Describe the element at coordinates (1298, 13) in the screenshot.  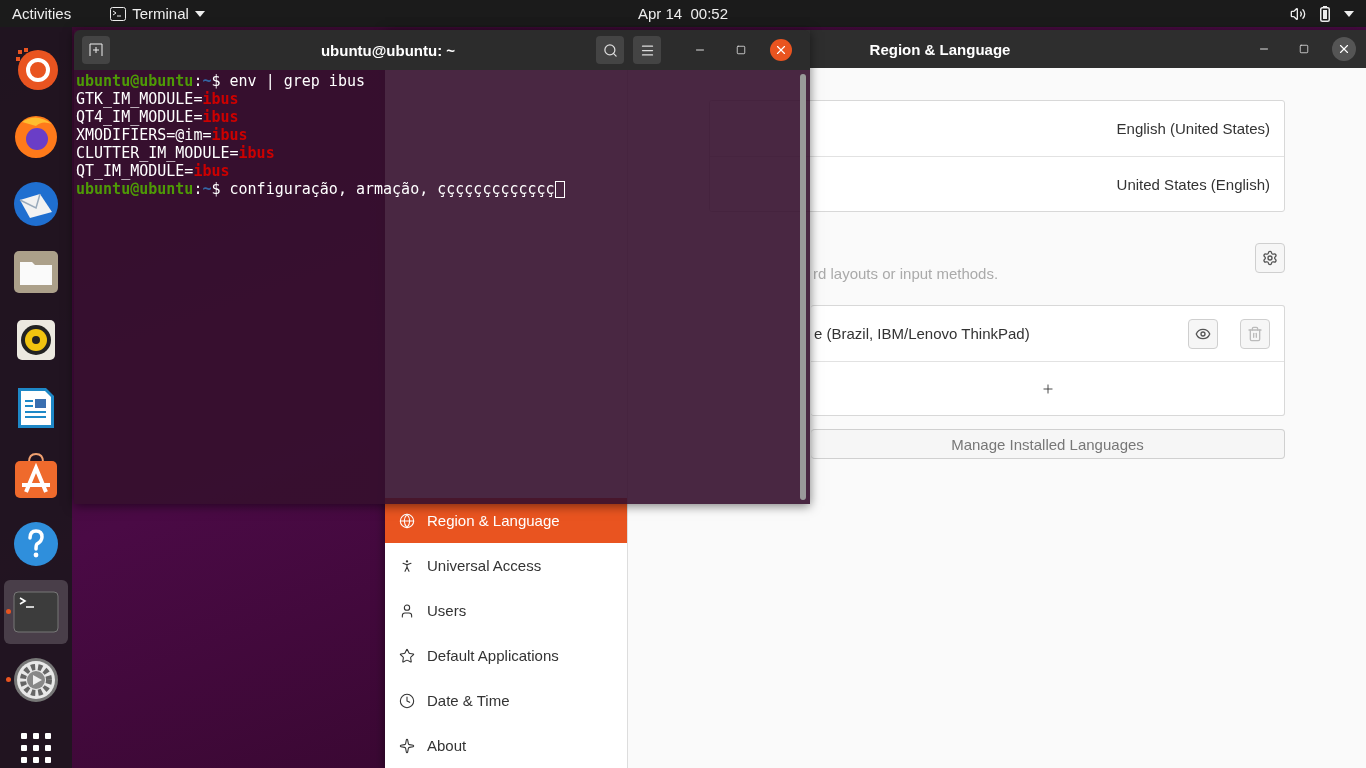
I see `volume-icon` at that location.